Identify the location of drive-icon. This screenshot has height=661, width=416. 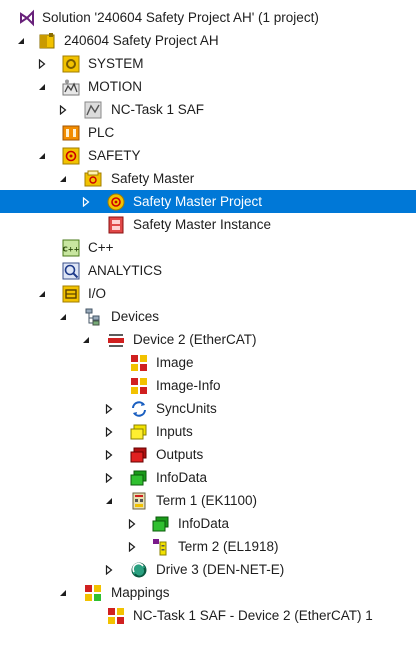
(139, 570).